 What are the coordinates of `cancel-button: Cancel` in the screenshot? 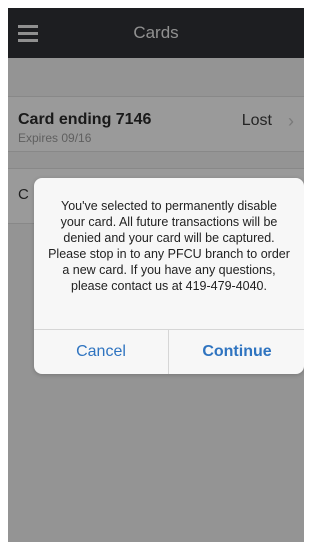 It's located at (101, 352).